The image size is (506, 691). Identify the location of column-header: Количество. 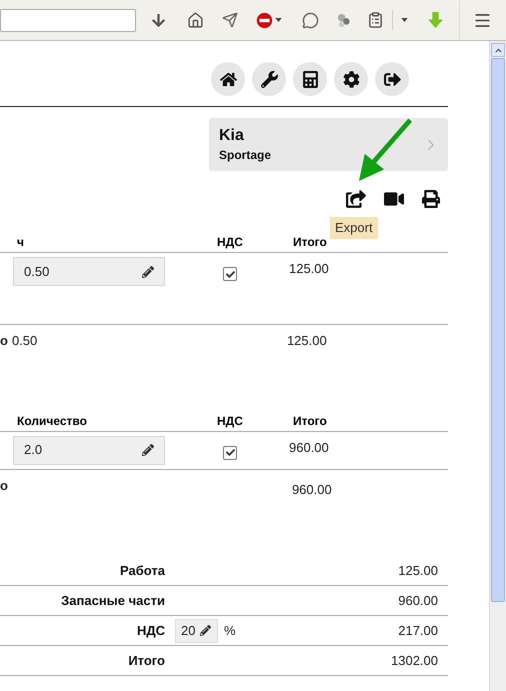
(52, 421).